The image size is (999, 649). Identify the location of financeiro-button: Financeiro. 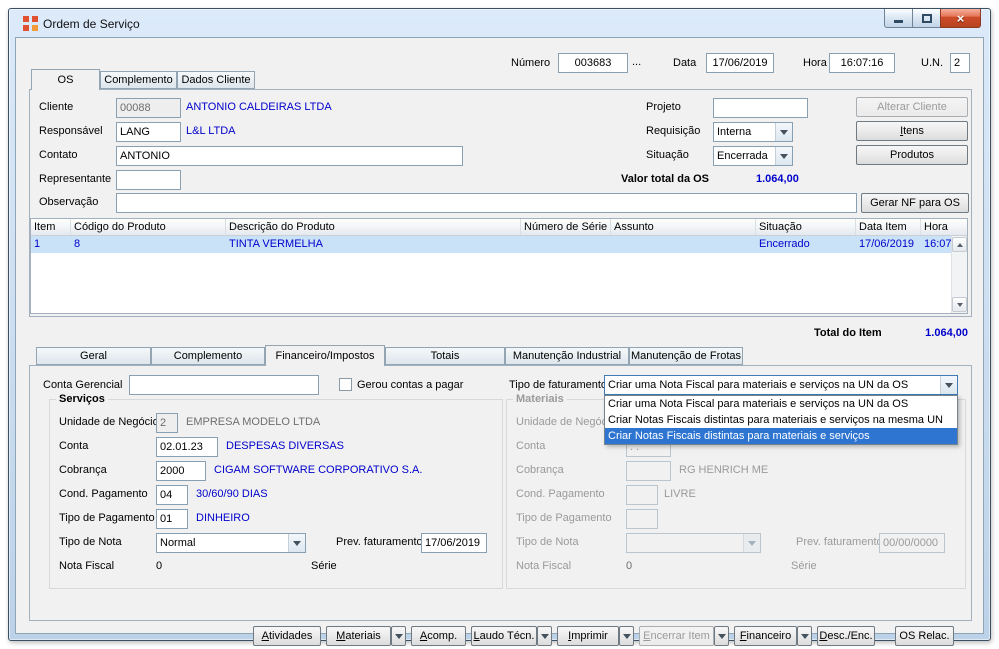
(765, 636).